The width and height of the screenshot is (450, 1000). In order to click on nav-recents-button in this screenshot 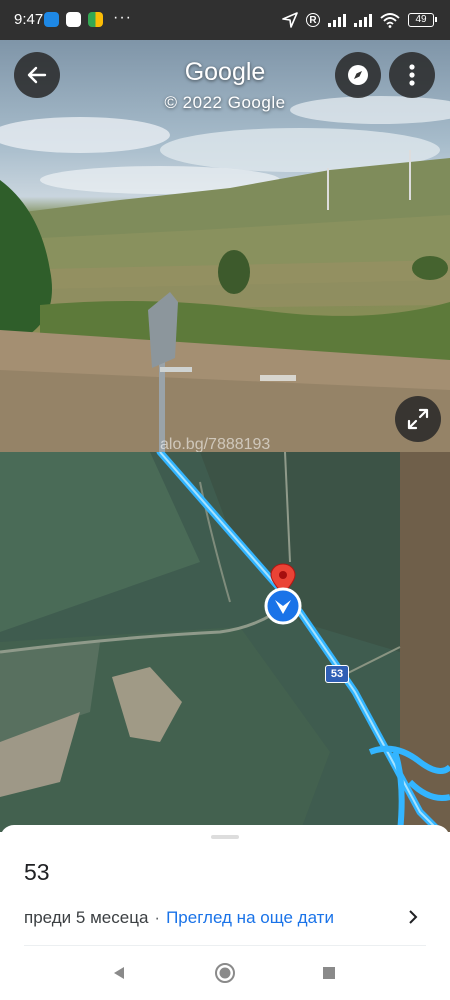, I will do `click(329, 973)`.